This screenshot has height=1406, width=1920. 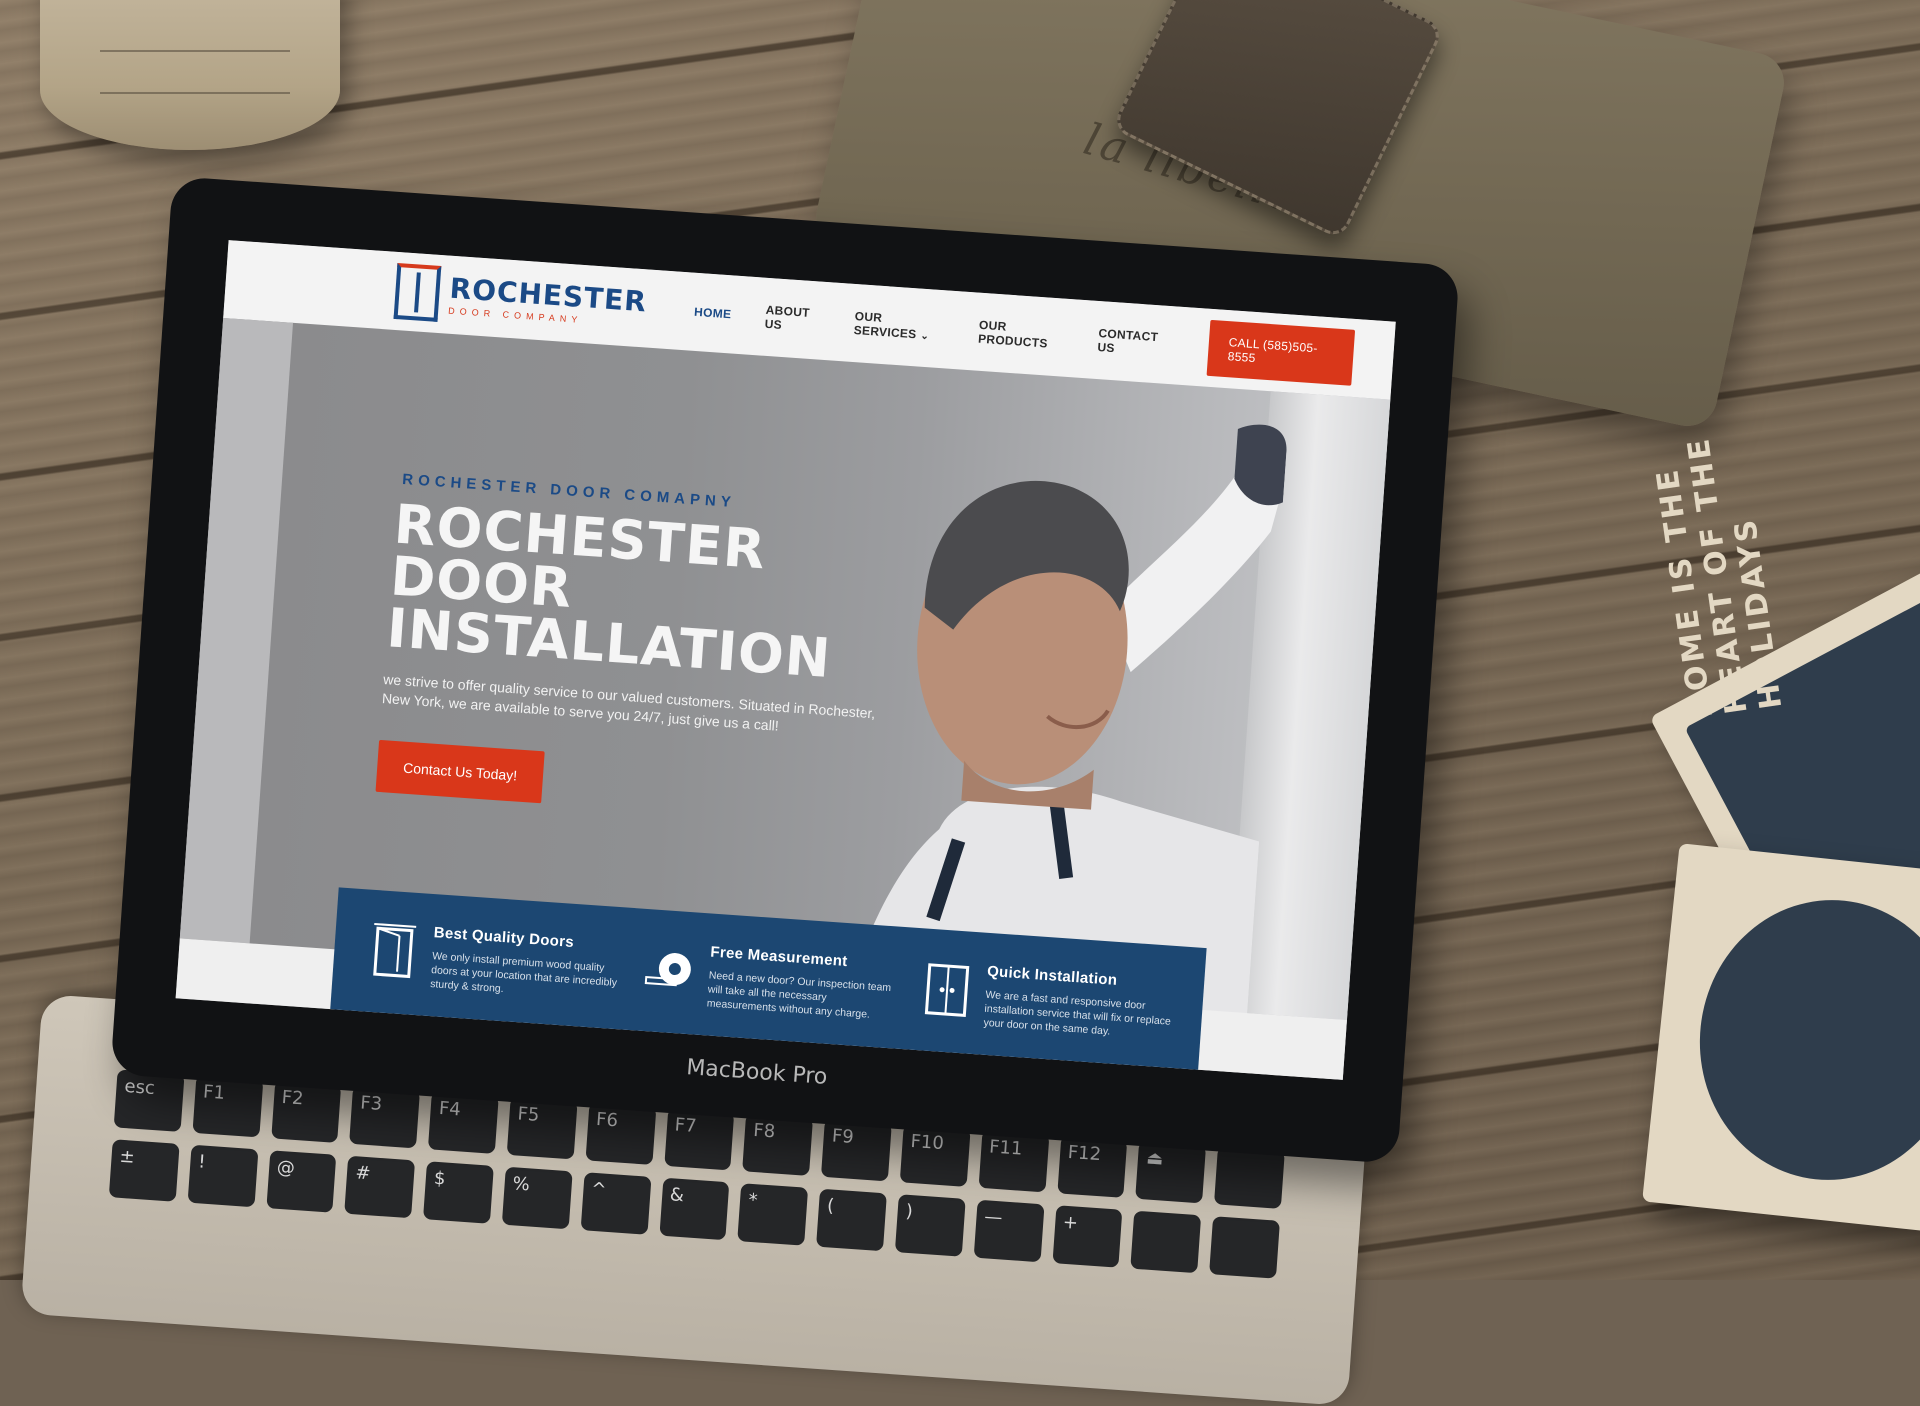 What do you see at coordinates (542, 1128) in the screenshot?
I see `keyboard-key: F5` at bounding box center [542, 1128].